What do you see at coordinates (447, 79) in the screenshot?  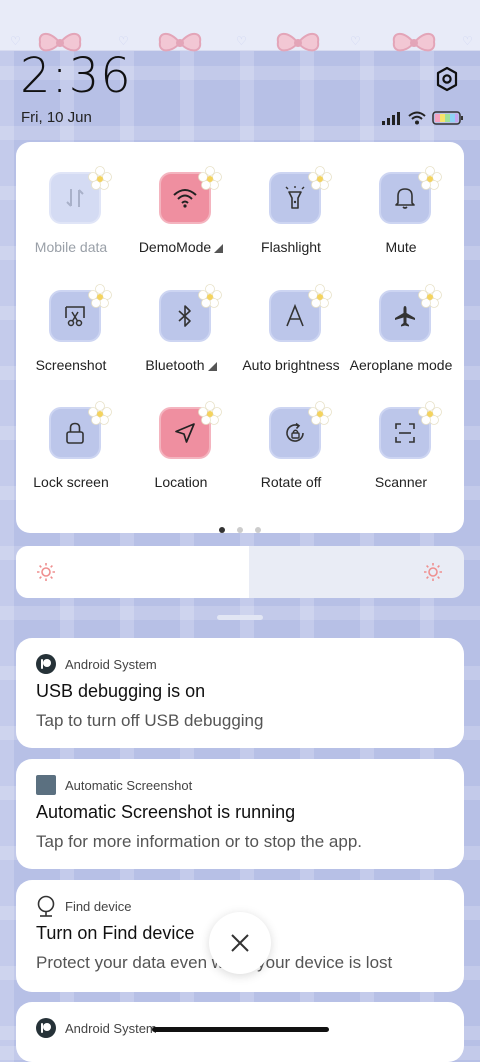 I see `settings-gear-icon` at bounding box center [447, 79].